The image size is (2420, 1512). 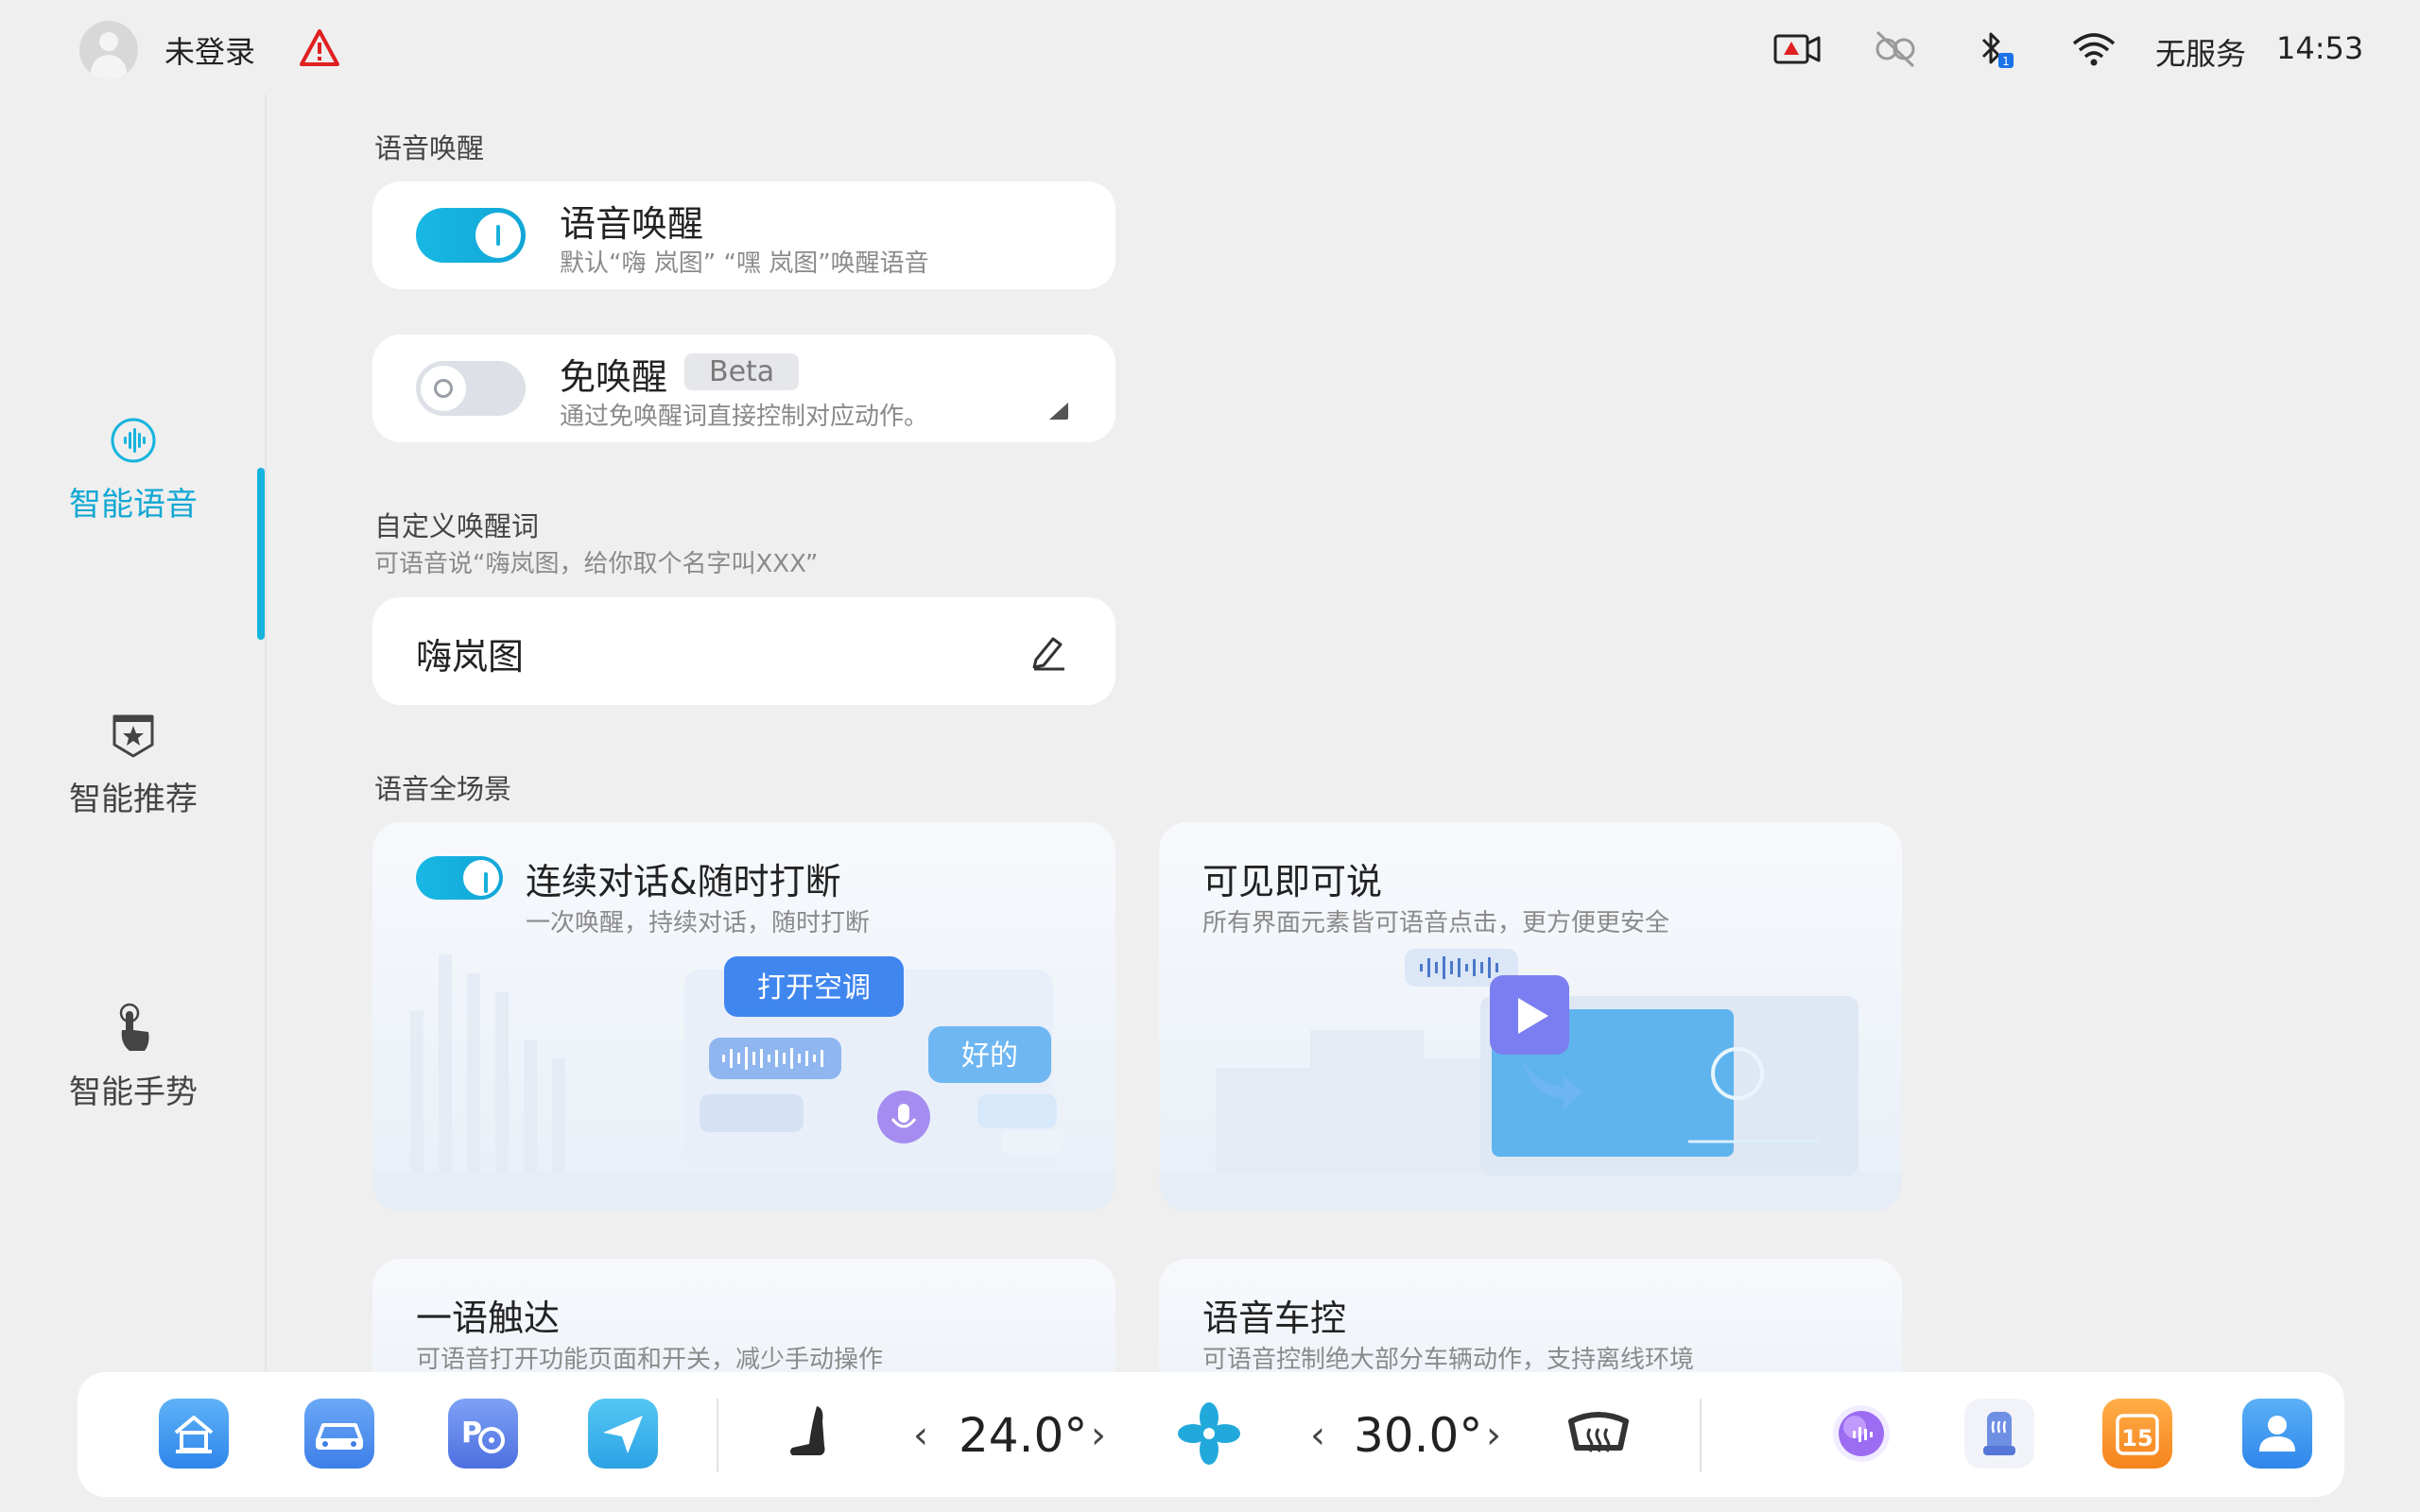 I want to click on home-icon, so click(x=194, y=1434).